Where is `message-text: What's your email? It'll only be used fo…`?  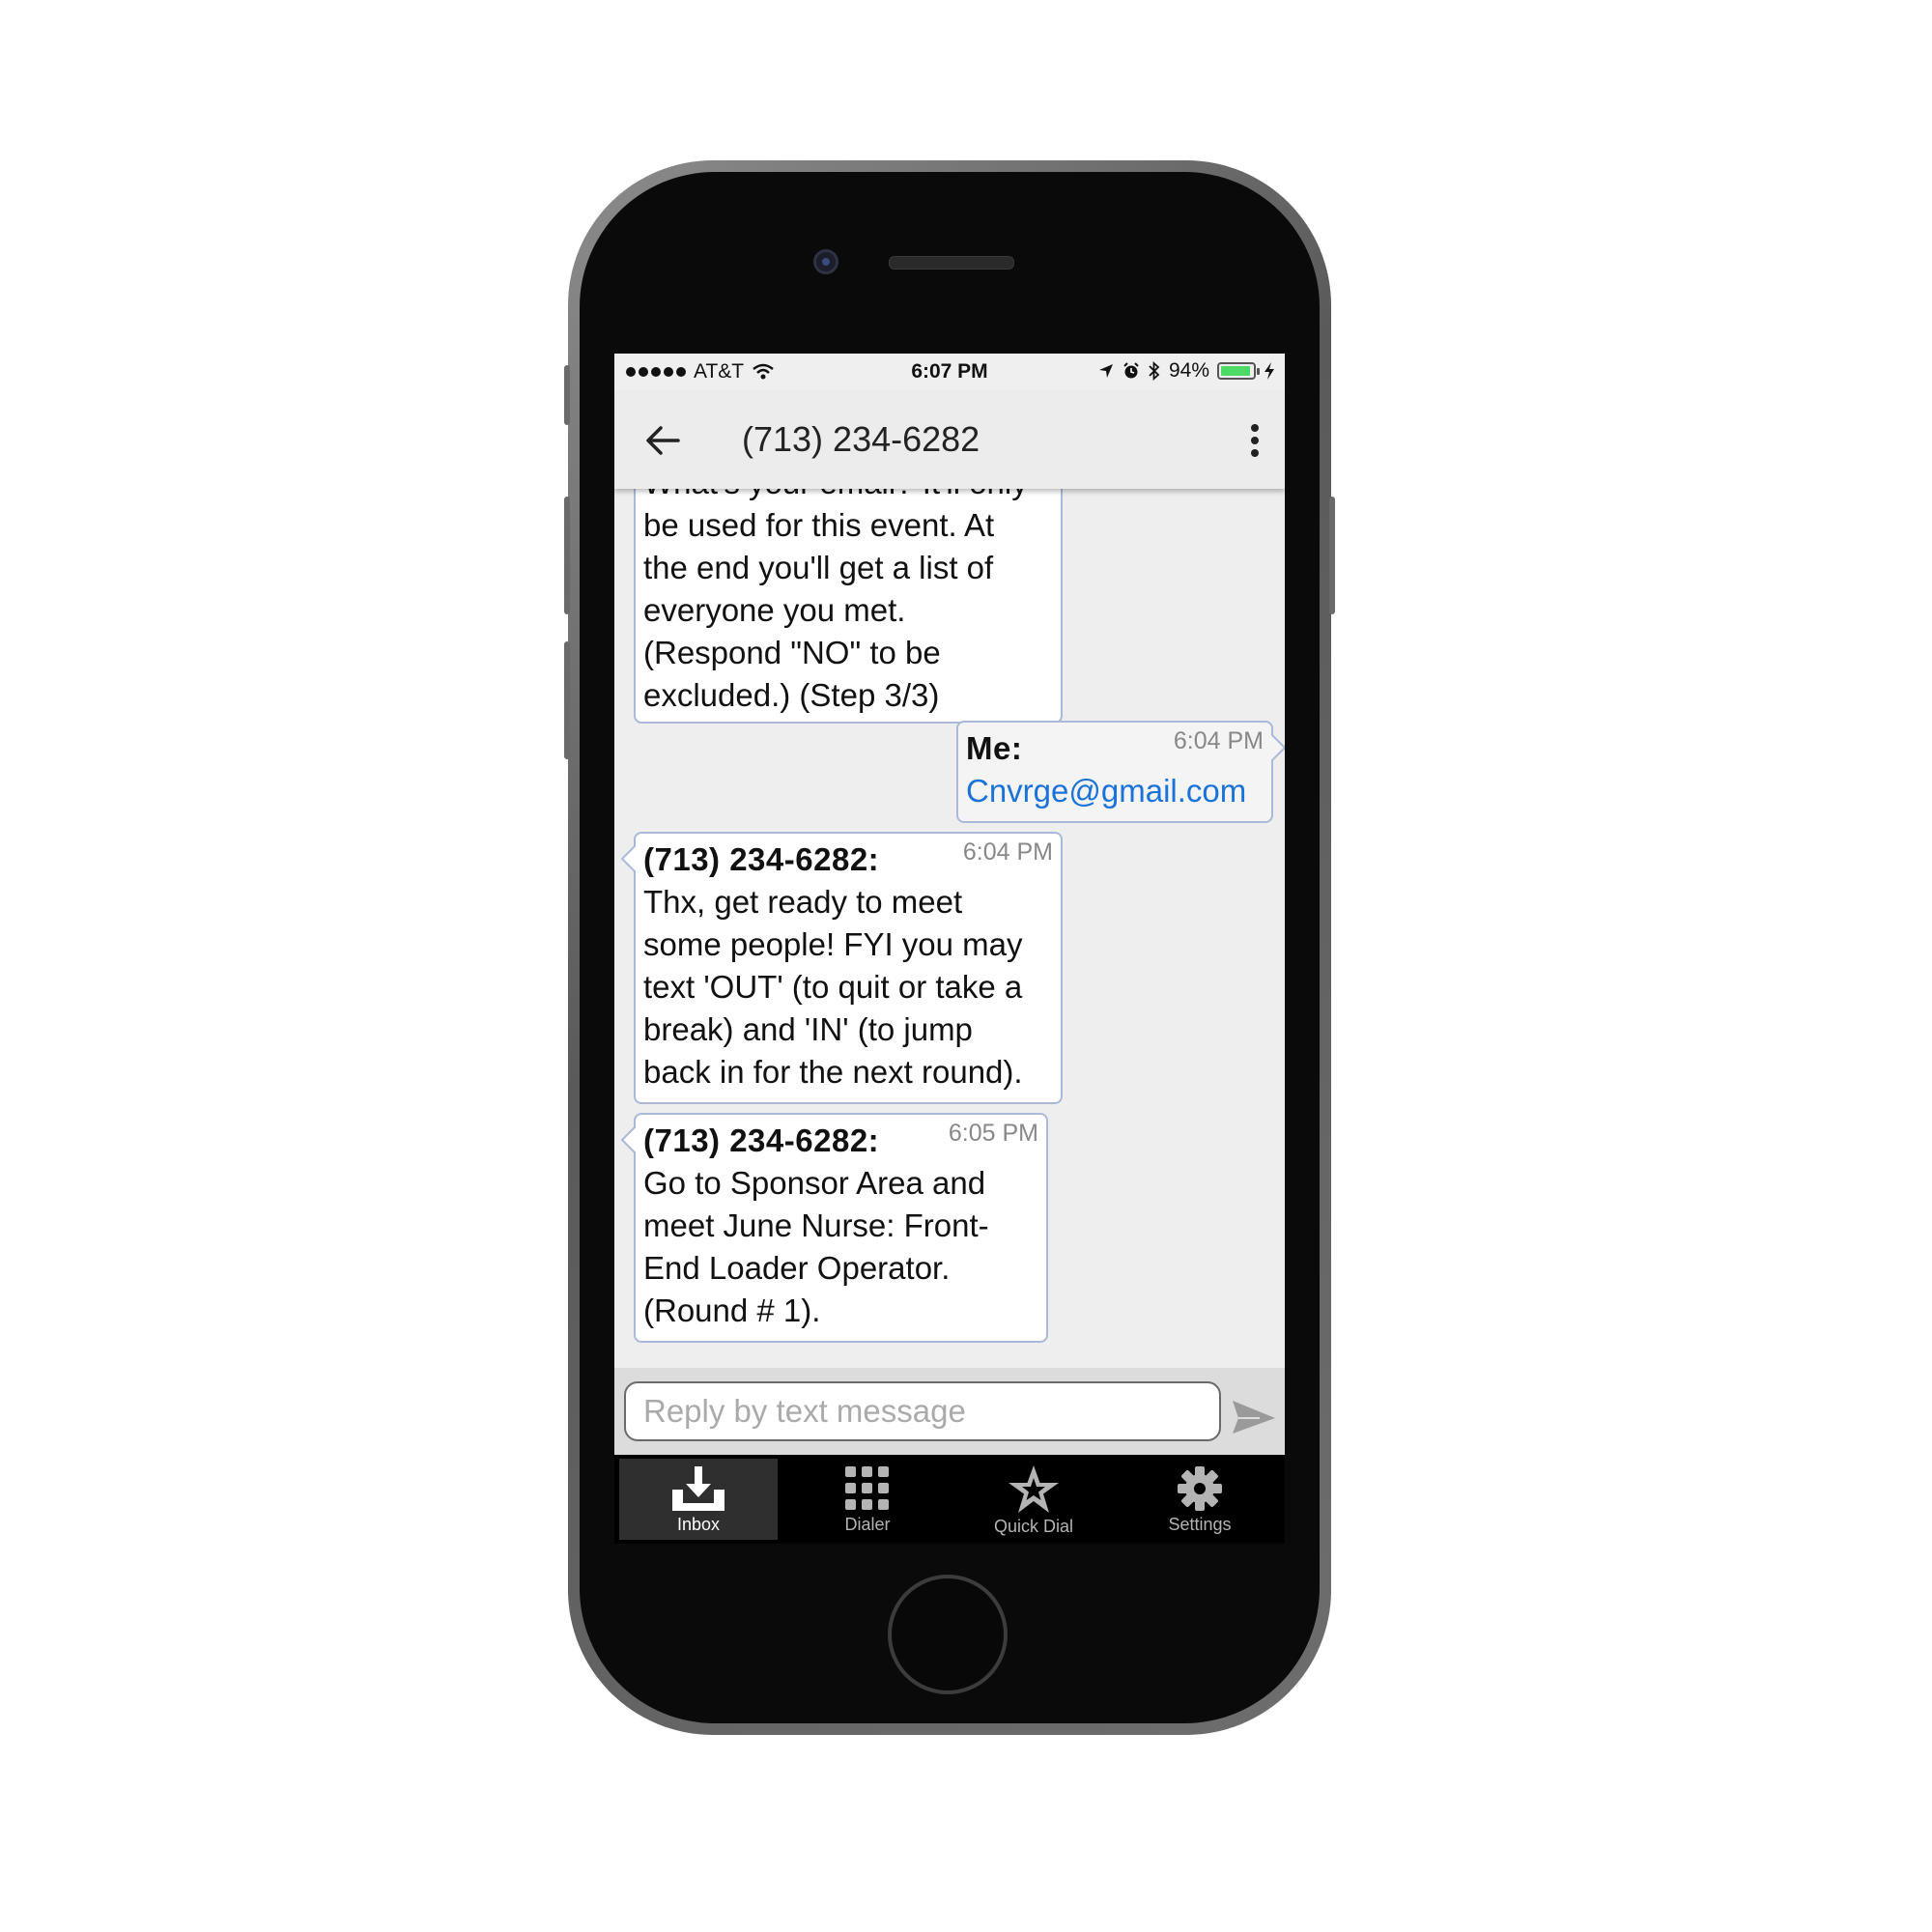
message-text: What's your email? It'll only be used fo… is located at coordinates (835, 601).